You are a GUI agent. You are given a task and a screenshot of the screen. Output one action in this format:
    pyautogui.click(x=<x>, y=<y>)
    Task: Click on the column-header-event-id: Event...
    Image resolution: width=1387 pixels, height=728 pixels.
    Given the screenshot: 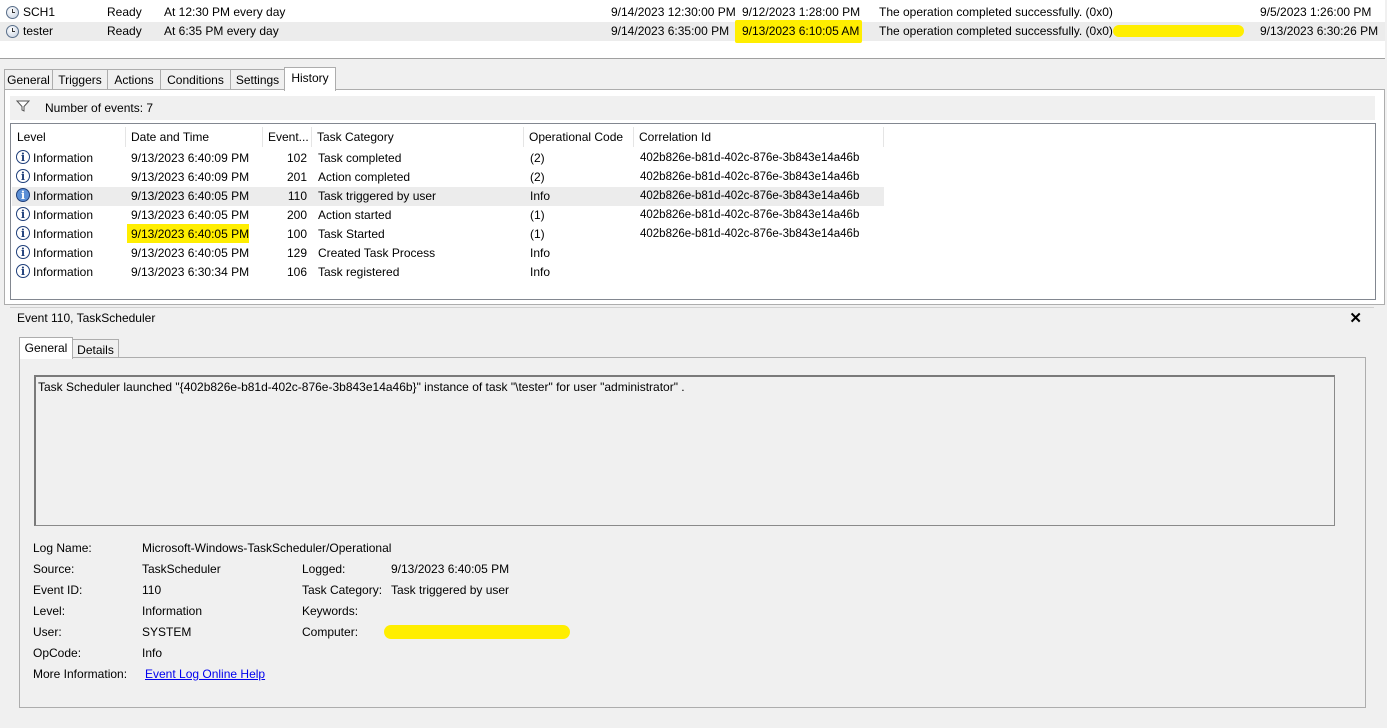 What is the action you would take?
    pyautogui.click(x=287, y=137)
    